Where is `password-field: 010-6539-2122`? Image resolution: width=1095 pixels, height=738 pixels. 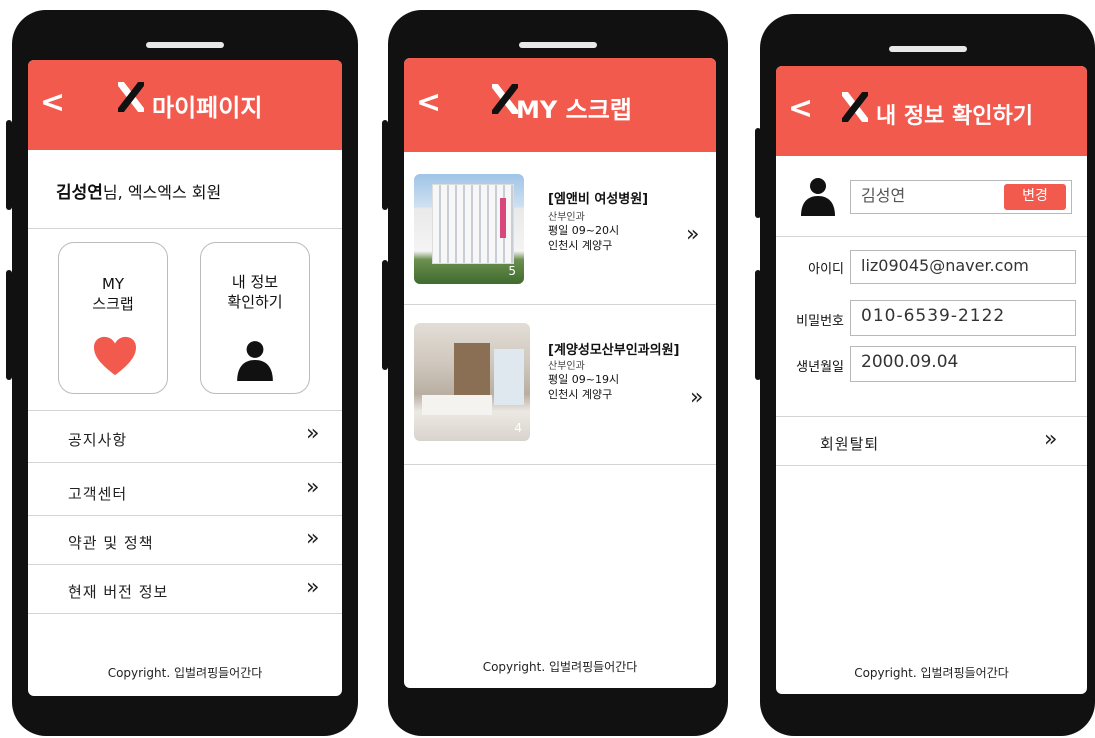
password-field: 010-6539-2122 is located at coordinates (963, 318).